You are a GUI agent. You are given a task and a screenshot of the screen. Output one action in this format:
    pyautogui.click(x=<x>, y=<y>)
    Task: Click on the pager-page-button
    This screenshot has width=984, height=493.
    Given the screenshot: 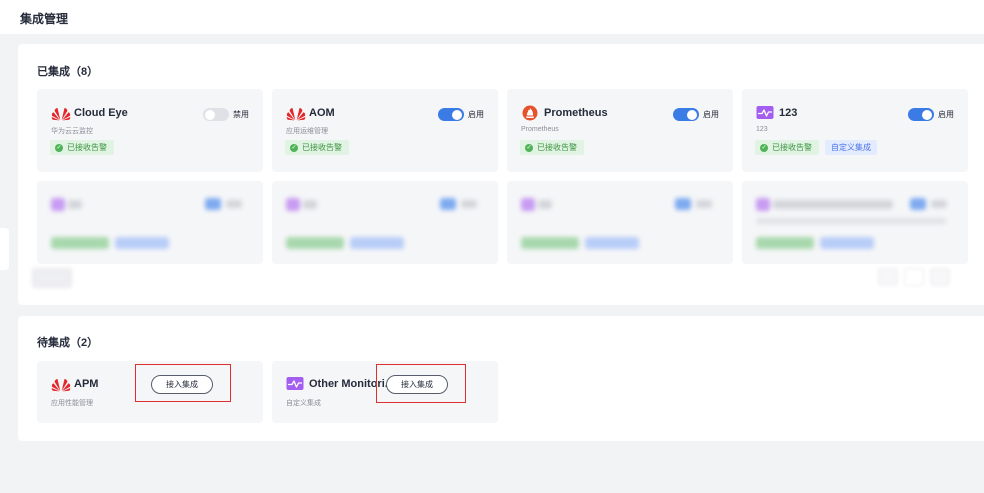 What is the action you would take?
    pyautogui.click(x=914, y=277)
    